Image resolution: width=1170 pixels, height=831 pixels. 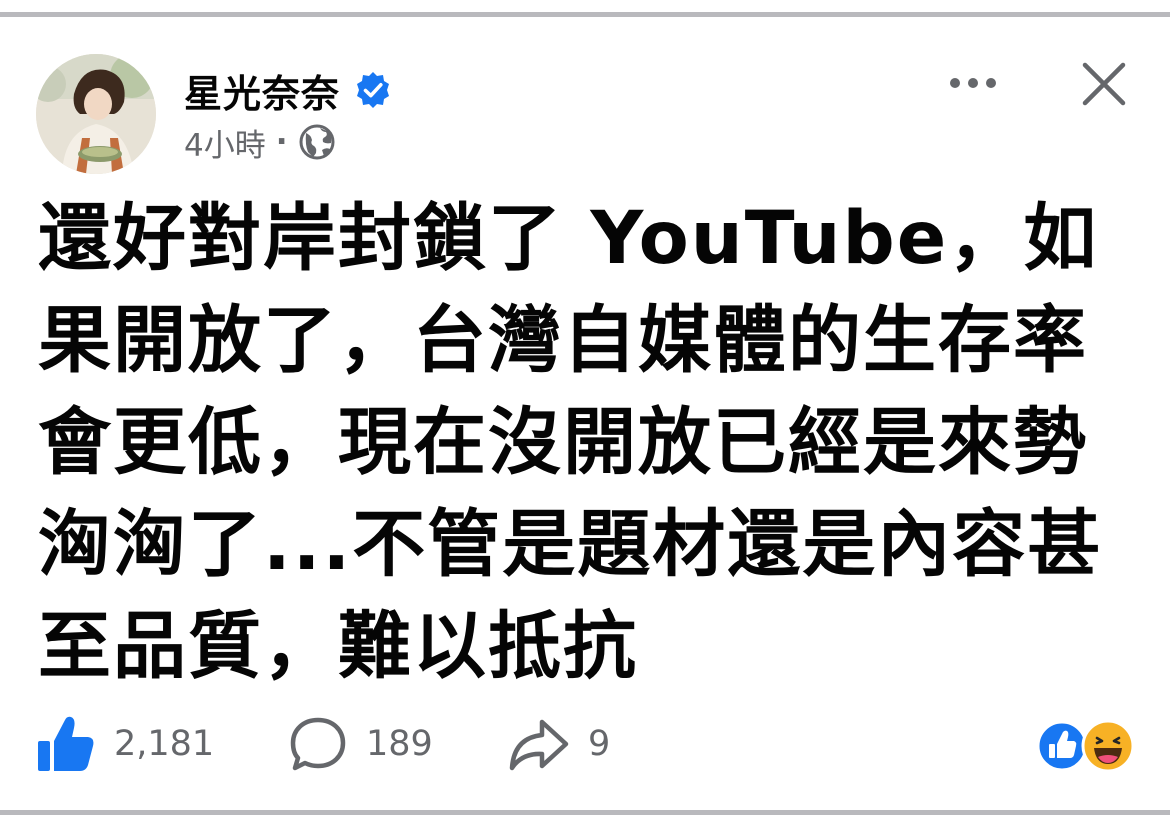 I want to click on author-avatar, so click(x=96, y=114).